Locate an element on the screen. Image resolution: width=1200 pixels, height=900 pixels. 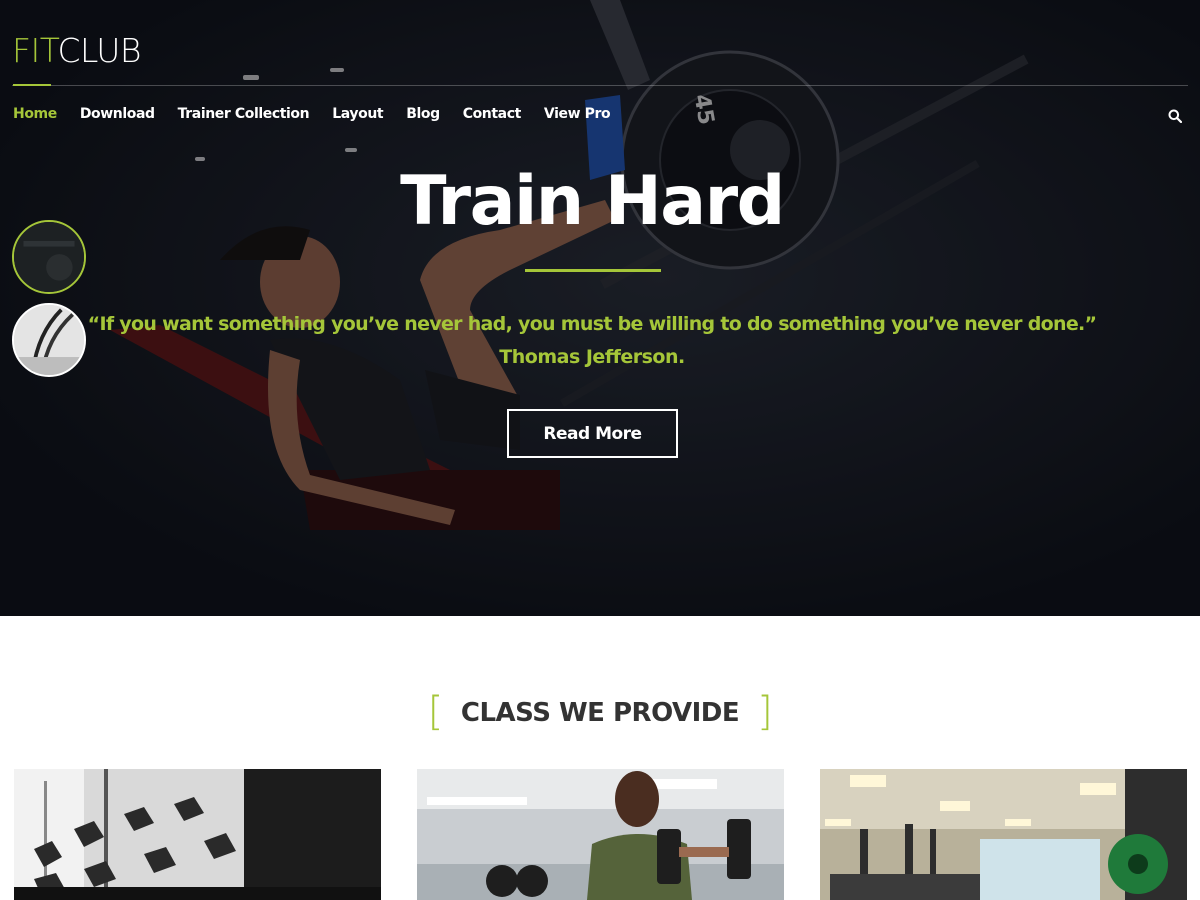
section-heading: [ CLASS WE PROVIDE] is located at coordinates (600, 712).